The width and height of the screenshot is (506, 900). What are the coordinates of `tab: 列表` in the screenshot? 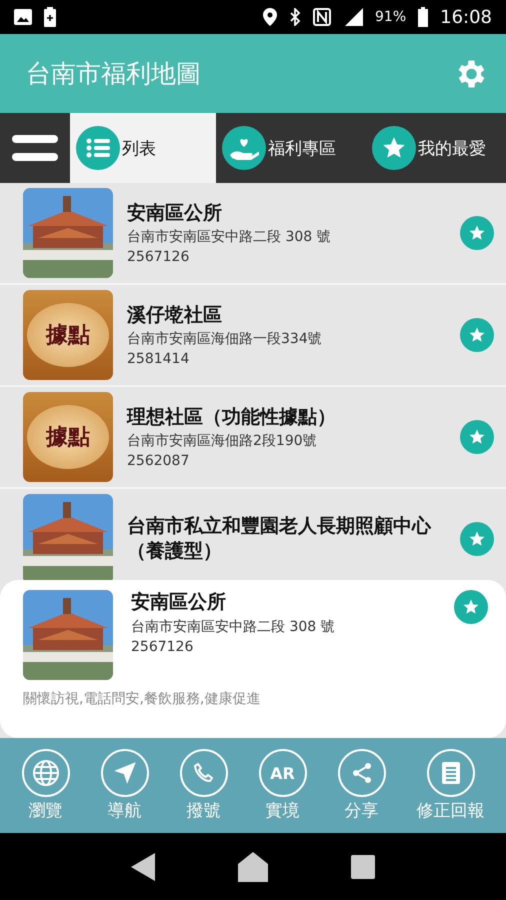 It's located at (143, 148).